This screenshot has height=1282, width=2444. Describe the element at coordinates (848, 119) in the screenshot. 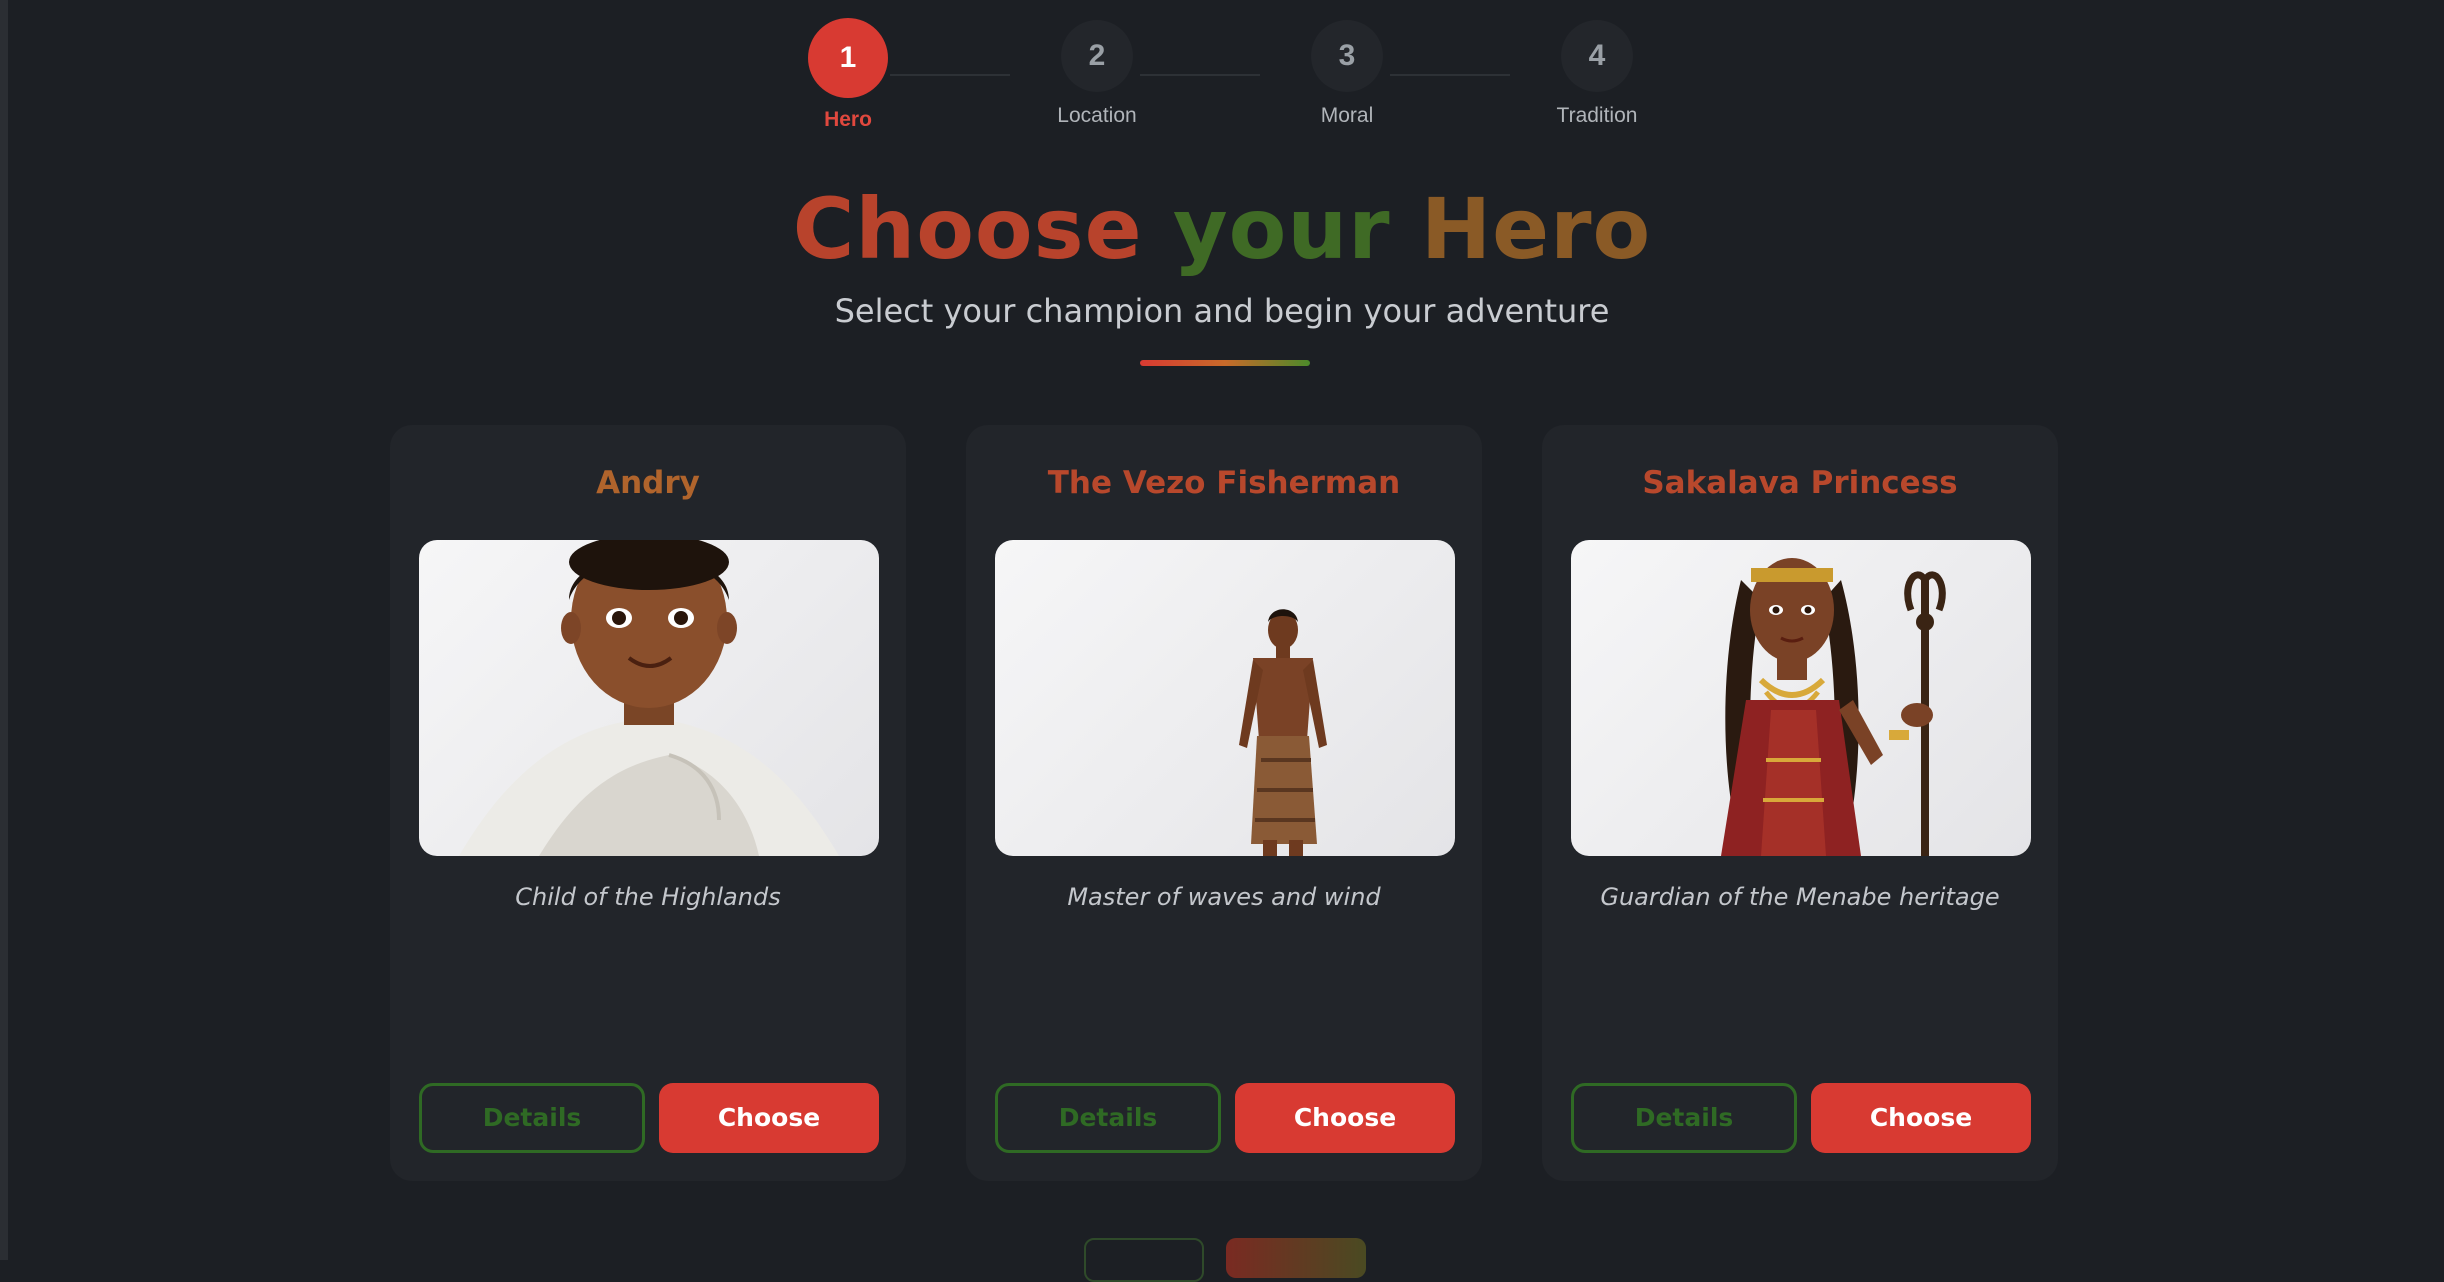

I see `step-label: Hero` at that location.